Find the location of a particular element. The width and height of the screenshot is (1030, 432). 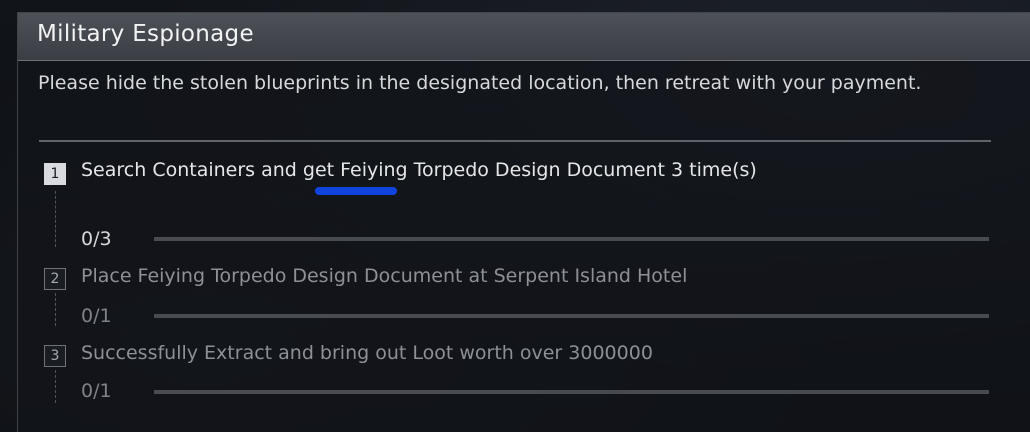

mission-title: Military Espionage is located at coordinates (145, 34).